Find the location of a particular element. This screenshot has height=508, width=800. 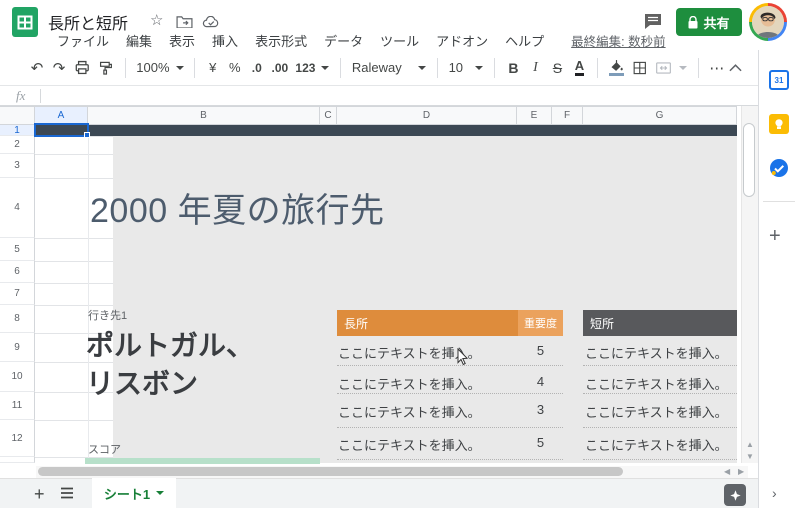

font-size-select: 10 is located at coordinates (466, 68).